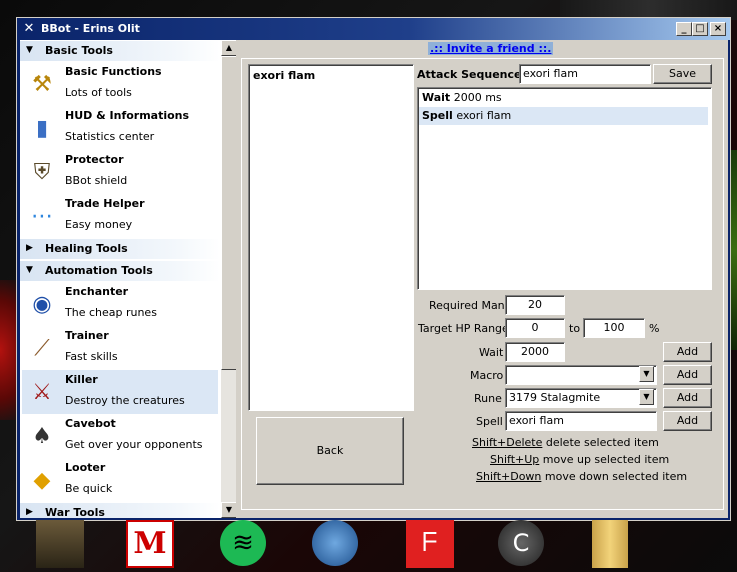 The width and height of the screenshot is (737, 572). I want to click on list-item: exori flam, so click(284, 75).